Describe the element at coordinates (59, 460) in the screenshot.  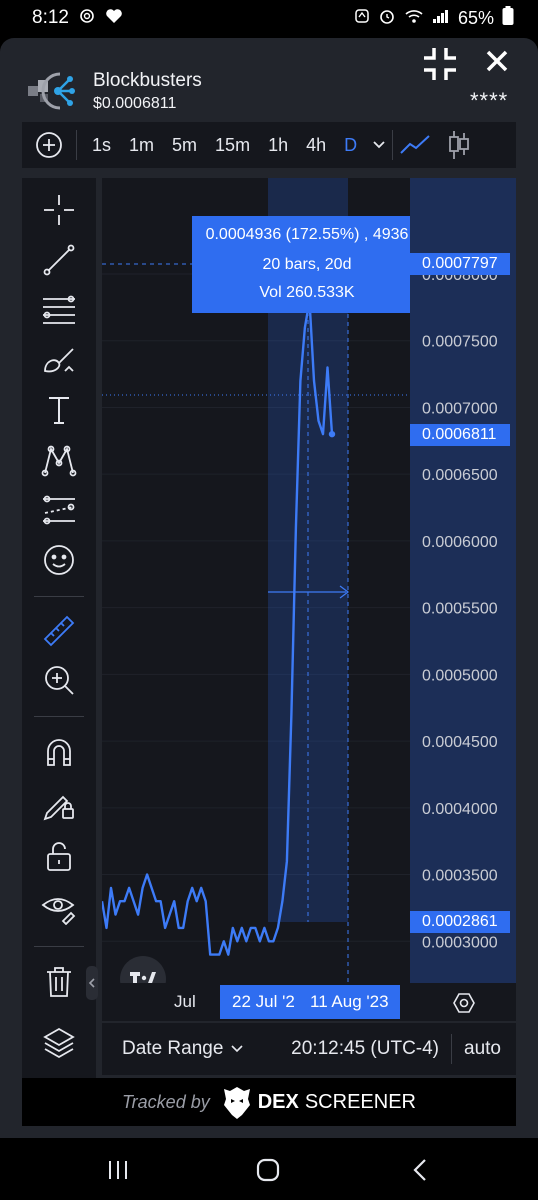
I see `pattern-icon` at that location.